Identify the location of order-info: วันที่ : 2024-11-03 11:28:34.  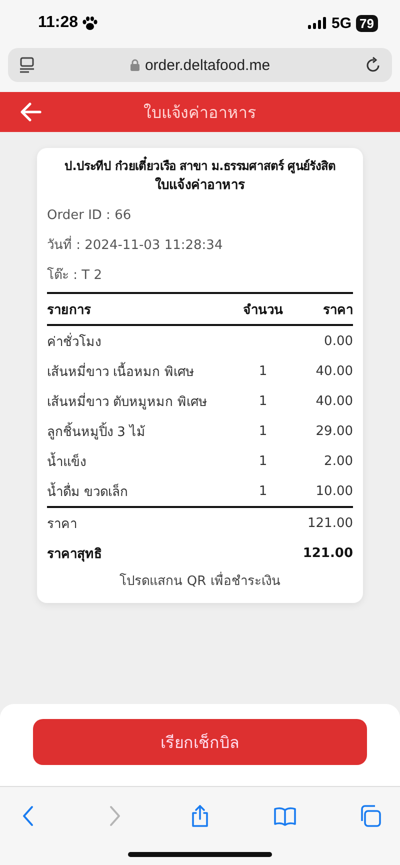
(200, 246).